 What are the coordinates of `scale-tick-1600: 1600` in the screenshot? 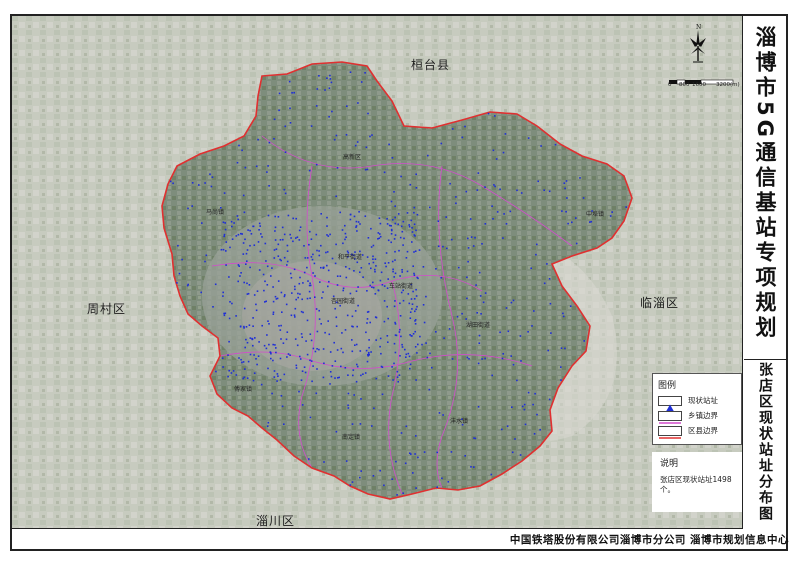 It's located at (699, 85).